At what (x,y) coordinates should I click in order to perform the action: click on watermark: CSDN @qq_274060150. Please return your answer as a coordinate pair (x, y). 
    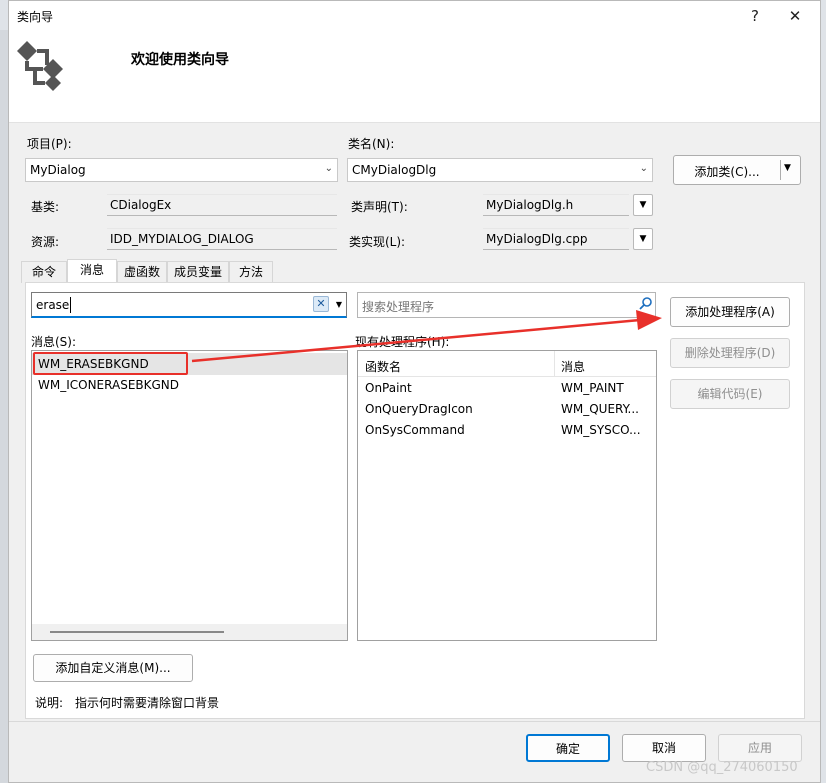
    Looking at the image, I should click on (722, 767).